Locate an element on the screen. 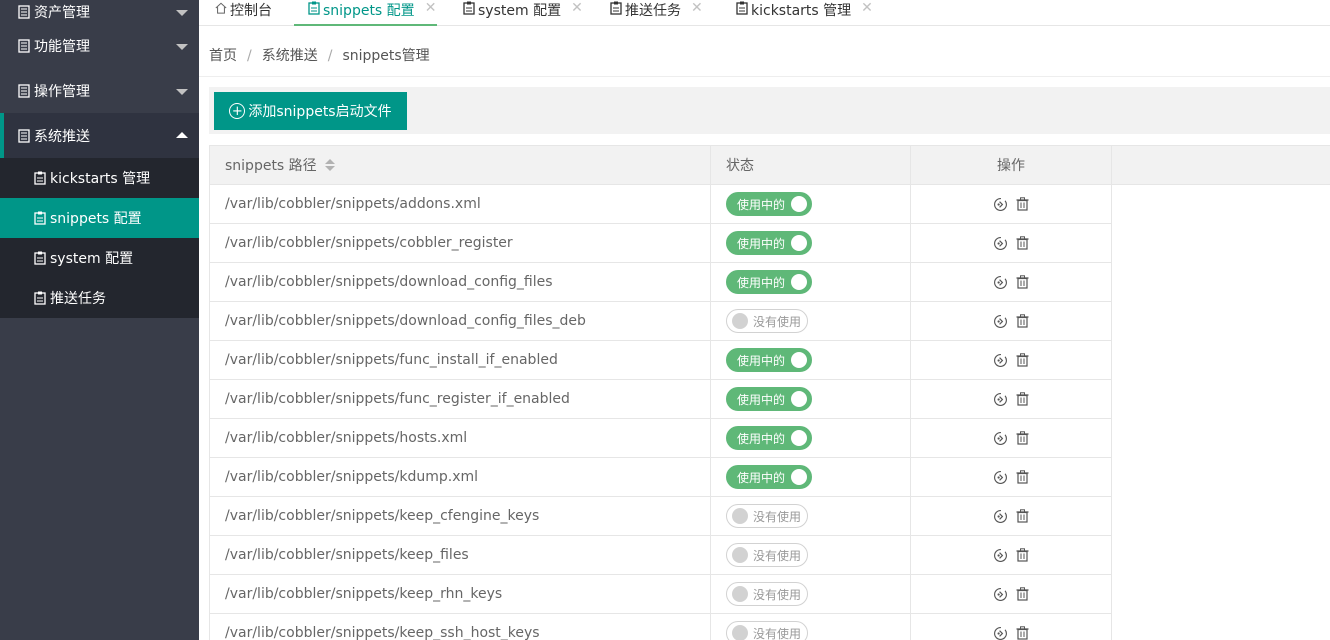 This screenshot has height=640, width=1330. tab-console: 控制台 is located at coordinates (243, 13).